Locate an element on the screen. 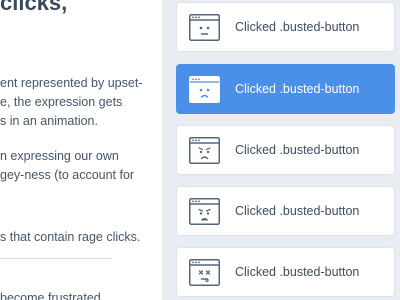 The width and height of the screenshot is (400, 300). event-item-3: Clicked .busted-button is located at coordinates (285, 150).